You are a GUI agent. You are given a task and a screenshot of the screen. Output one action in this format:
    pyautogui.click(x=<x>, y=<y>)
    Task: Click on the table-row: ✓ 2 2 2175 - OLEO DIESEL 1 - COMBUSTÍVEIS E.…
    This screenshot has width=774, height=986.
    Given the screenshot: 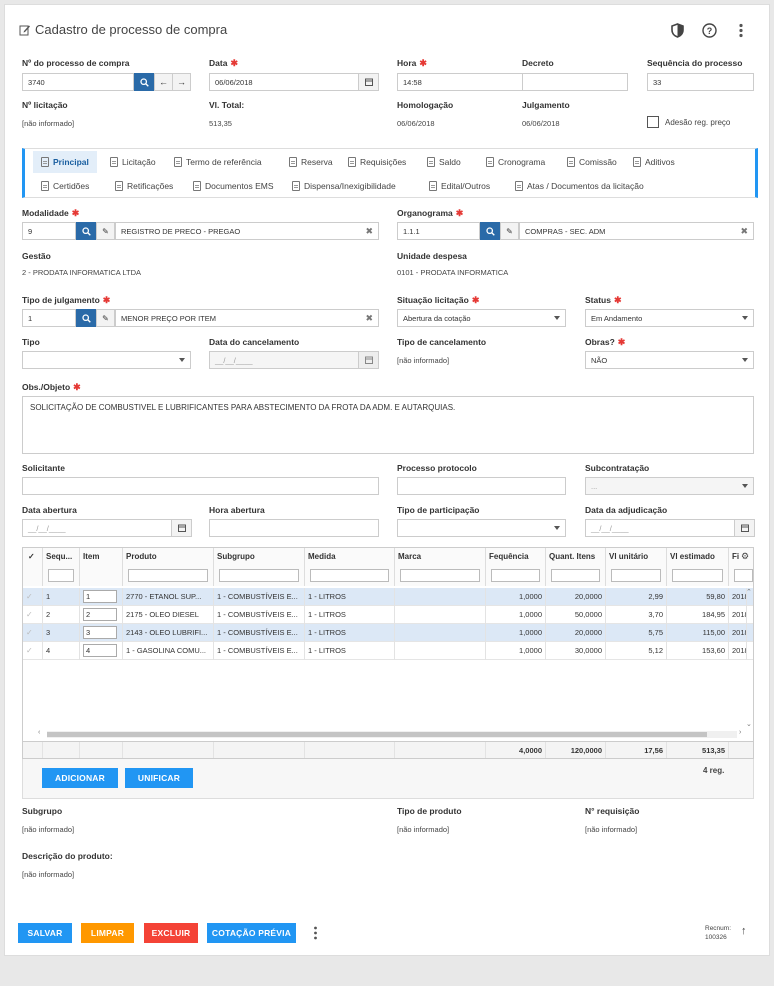 What is the action you would take?
    pyautogui.click(x=388, y=615)
    